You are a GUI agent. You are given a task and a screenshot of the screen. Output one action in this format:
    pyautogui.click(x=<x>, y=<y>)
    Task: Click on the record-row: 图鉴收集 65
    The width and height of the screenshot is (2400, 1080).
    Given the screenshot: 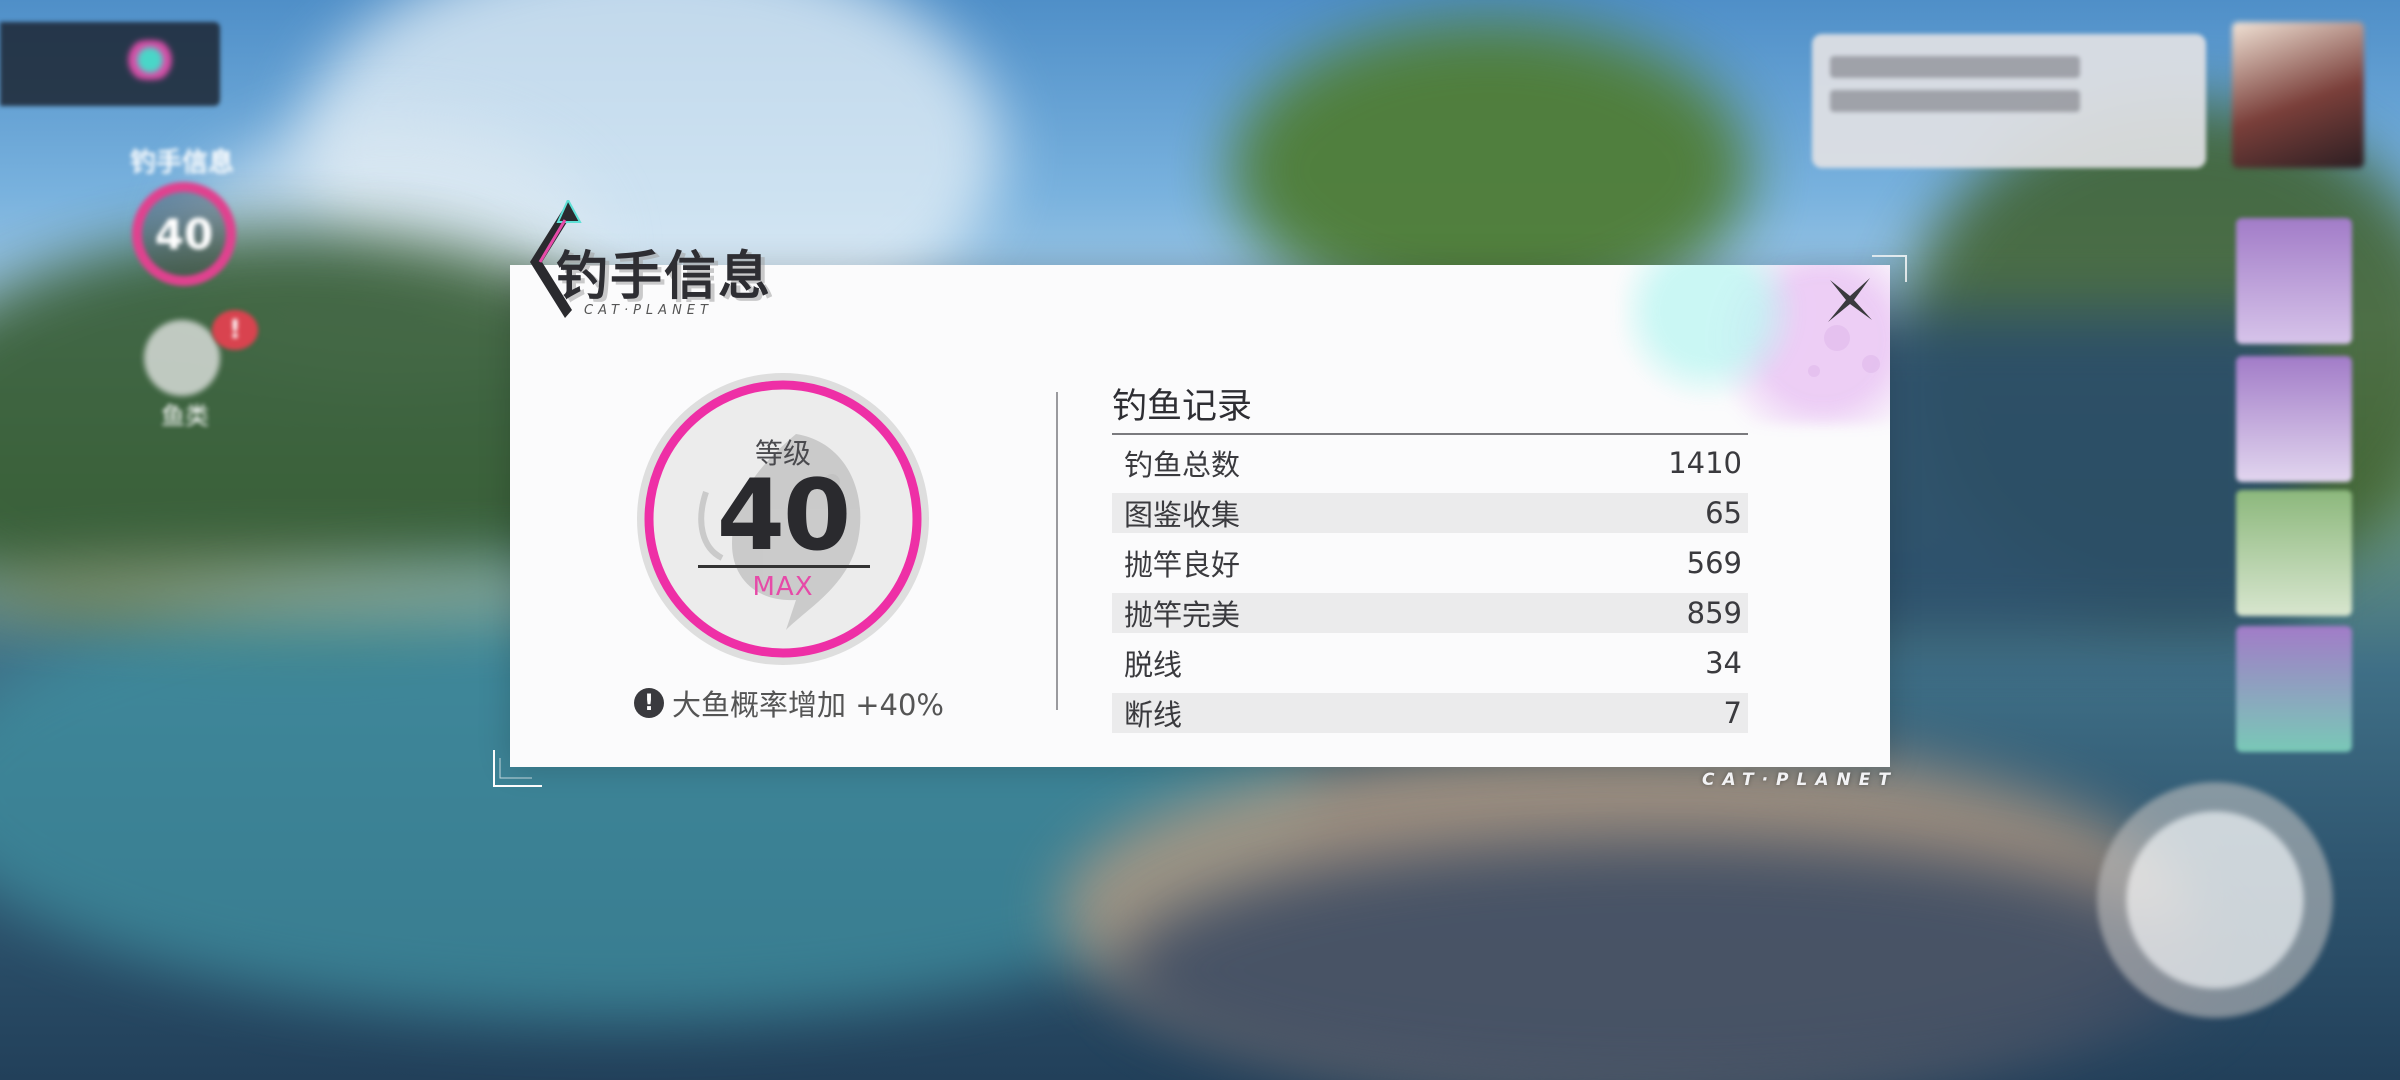 What is the action you would take?
    pyautogui.click(x=1430, y=513)
    